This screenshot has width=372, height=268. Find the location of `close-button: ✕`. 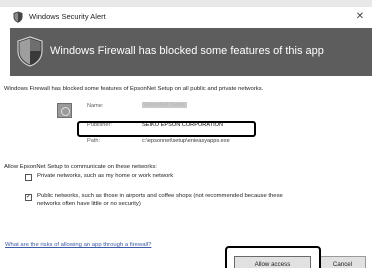

close-button: ✕ is located at coordinates (360, 17).